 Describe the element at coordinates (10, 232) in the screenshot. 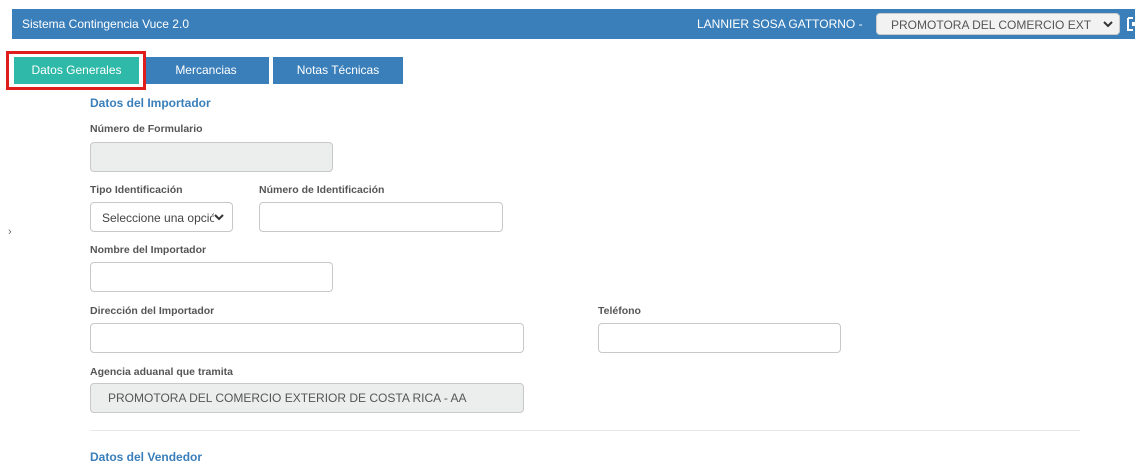

I see `chevron-right-icon: ›` at that location.